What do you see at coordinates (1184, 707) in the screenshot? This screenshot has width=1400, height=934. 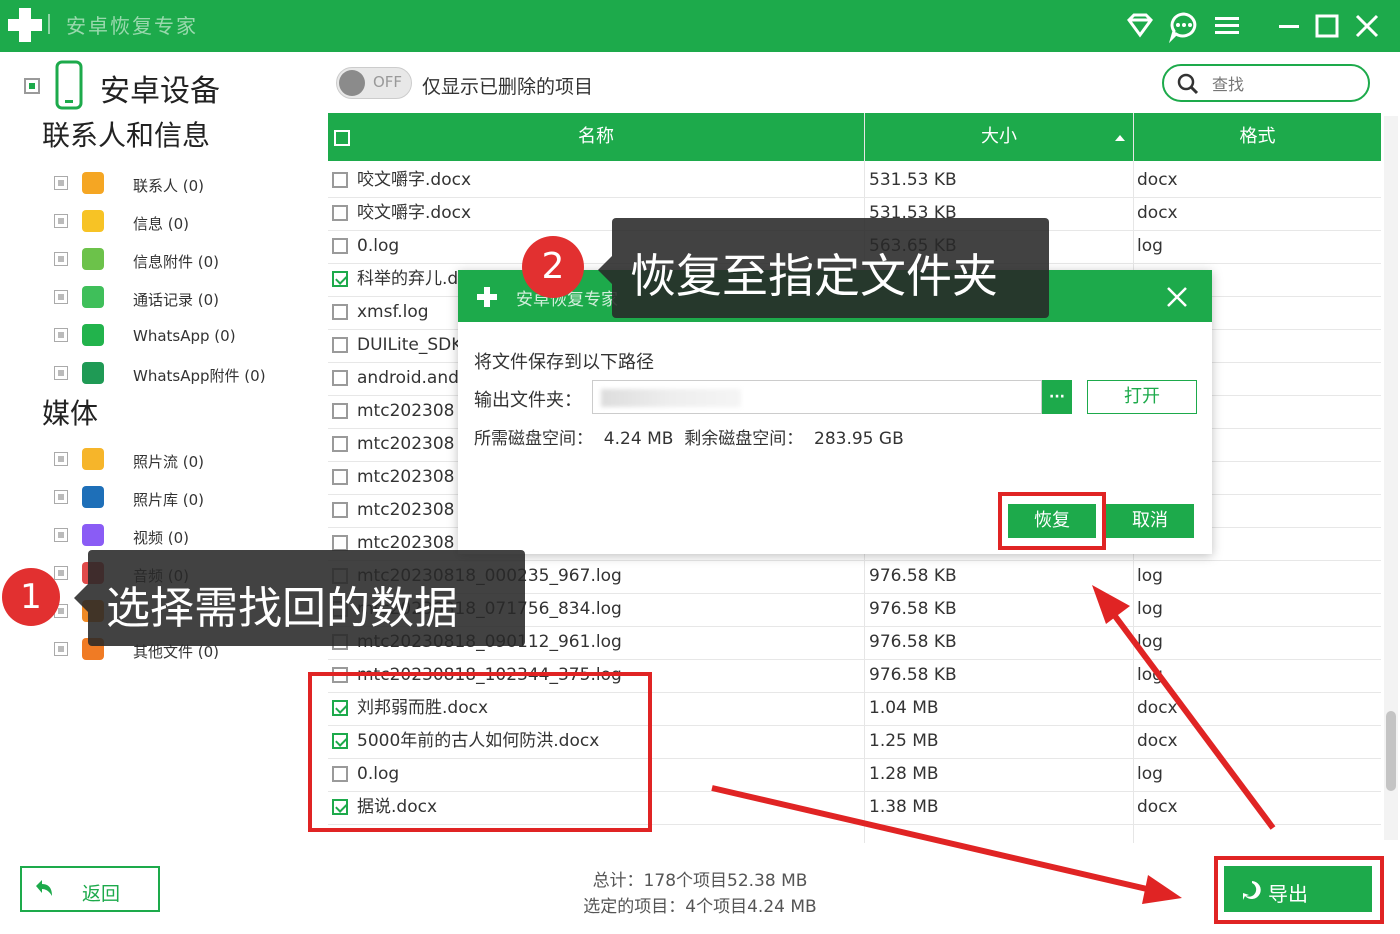 I see `arrow-to-recover` at bounding box center [1184, 707].